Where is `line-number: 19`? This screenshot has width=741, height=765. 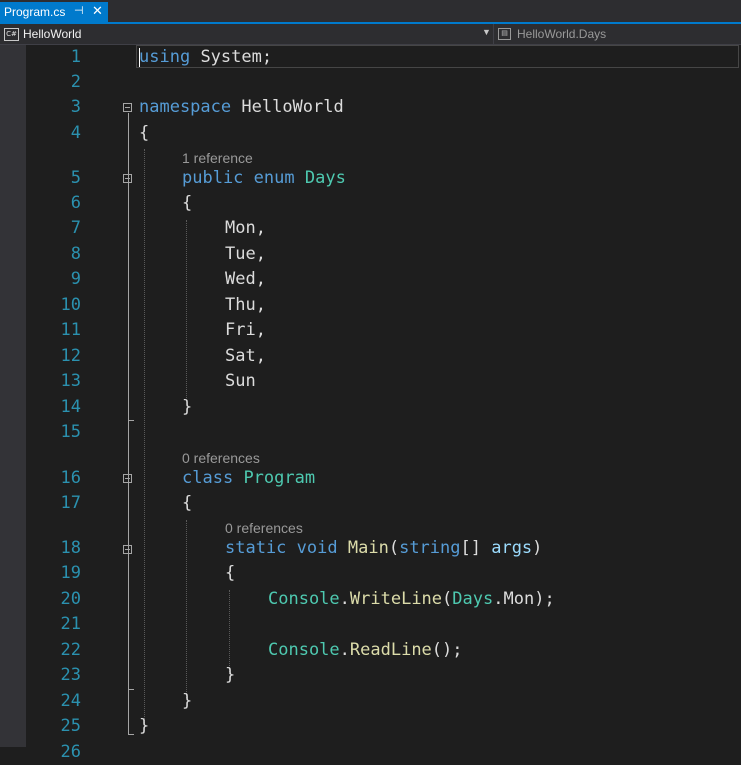 line-number: 19 is located at coordinates (70, 573).